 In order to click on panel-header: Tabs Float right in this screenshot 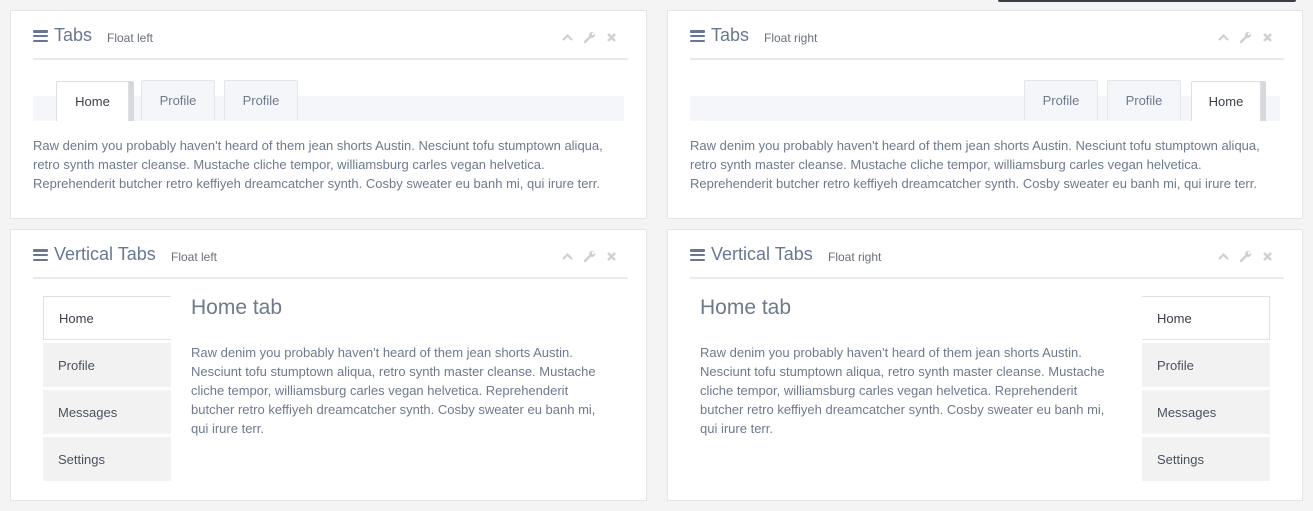, I will do `click(987, 35)`.